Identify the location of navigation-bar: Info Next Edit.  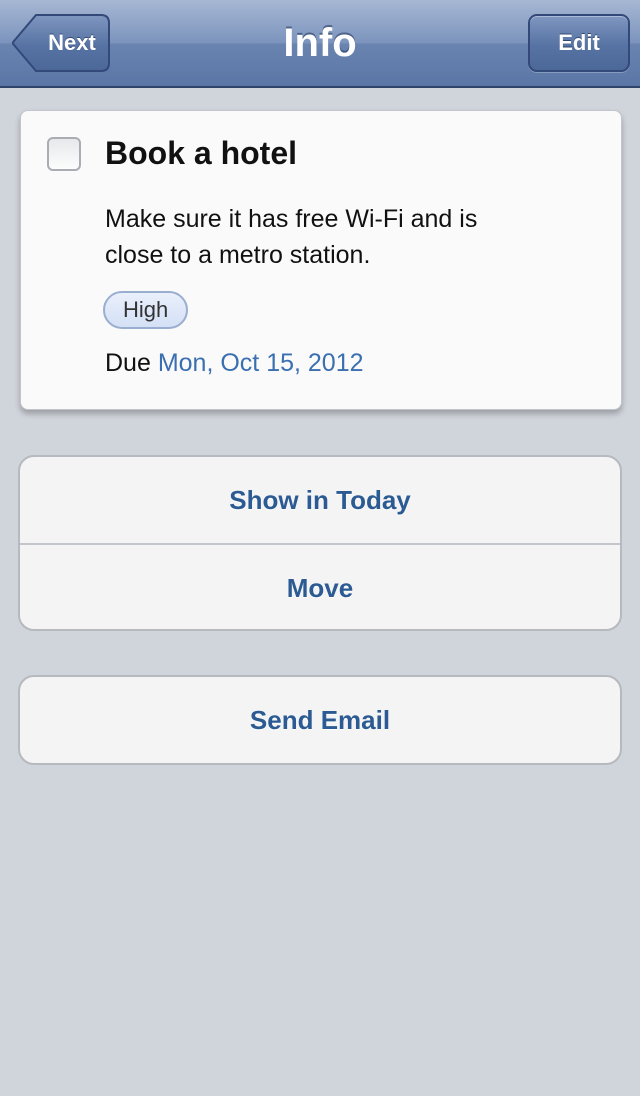
(320, 44).